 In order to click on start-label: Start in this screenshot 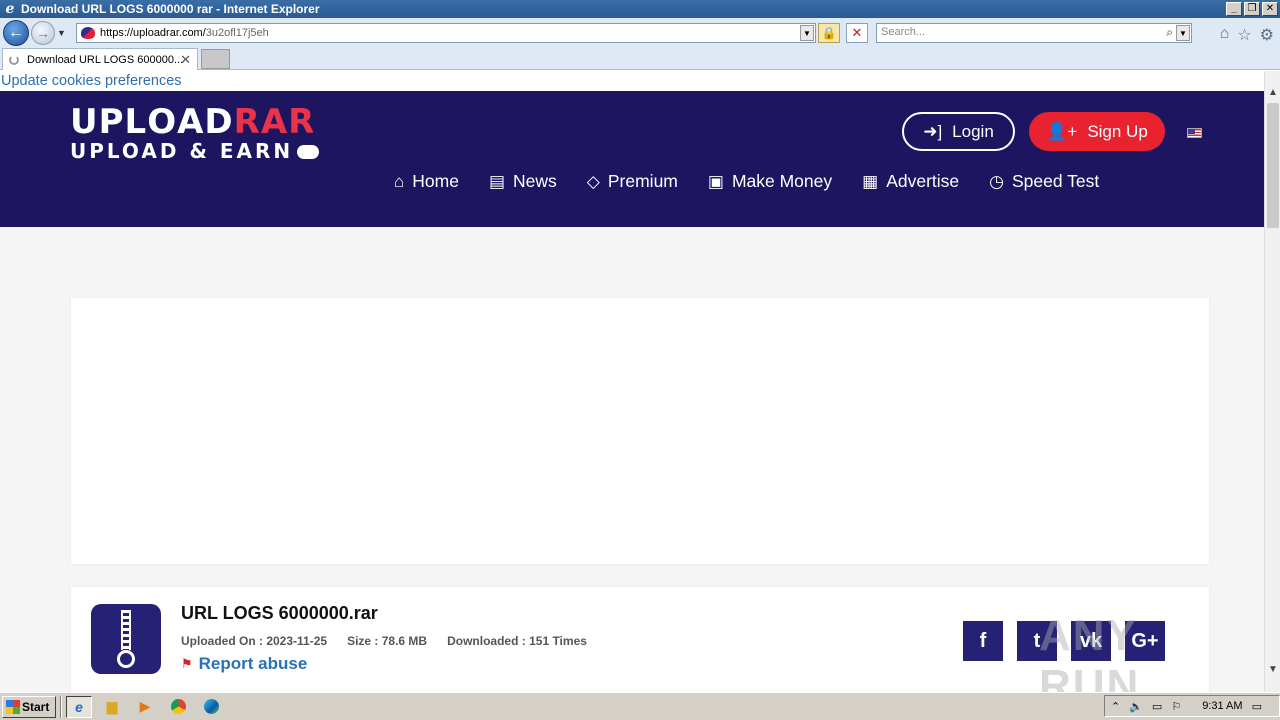, I will do `click(36, 706)`.